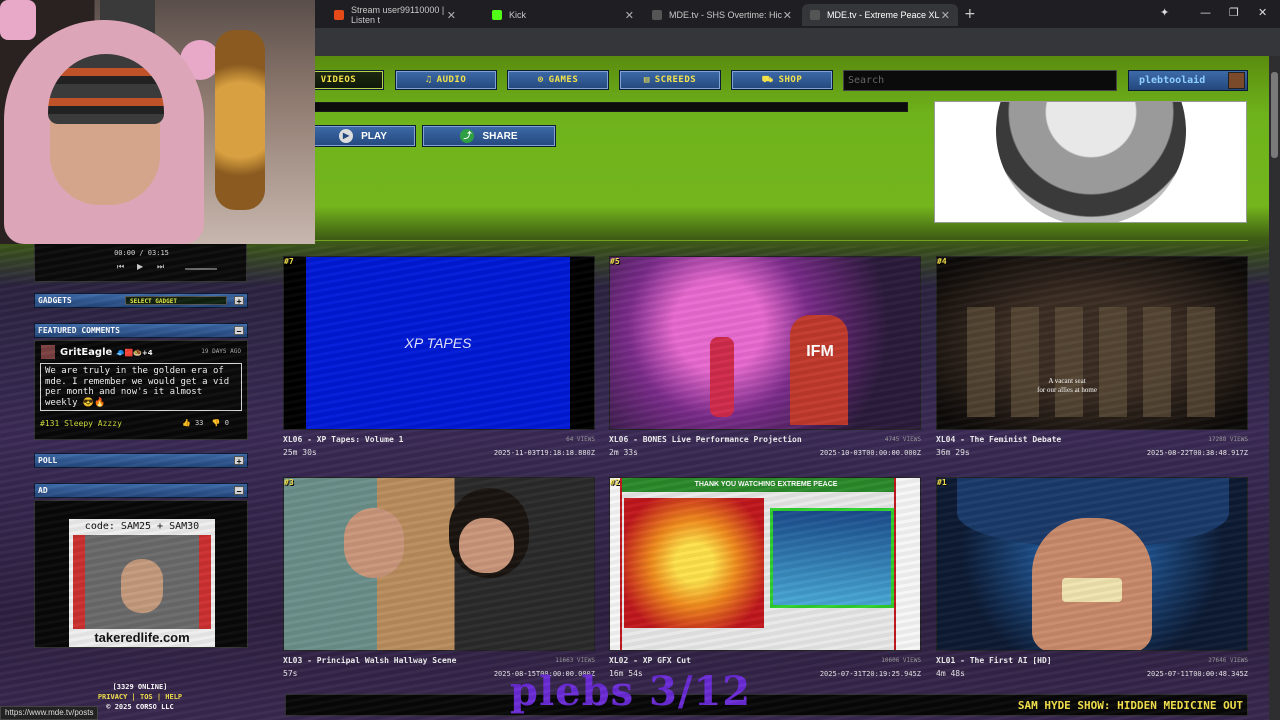 Image resolution: width=1280 pixels, height=720 pixels. What do you see at coordinates (1274, 115) in the screenshot?
I see `scrollbar-thumb` at bounding box center [1274, 115].